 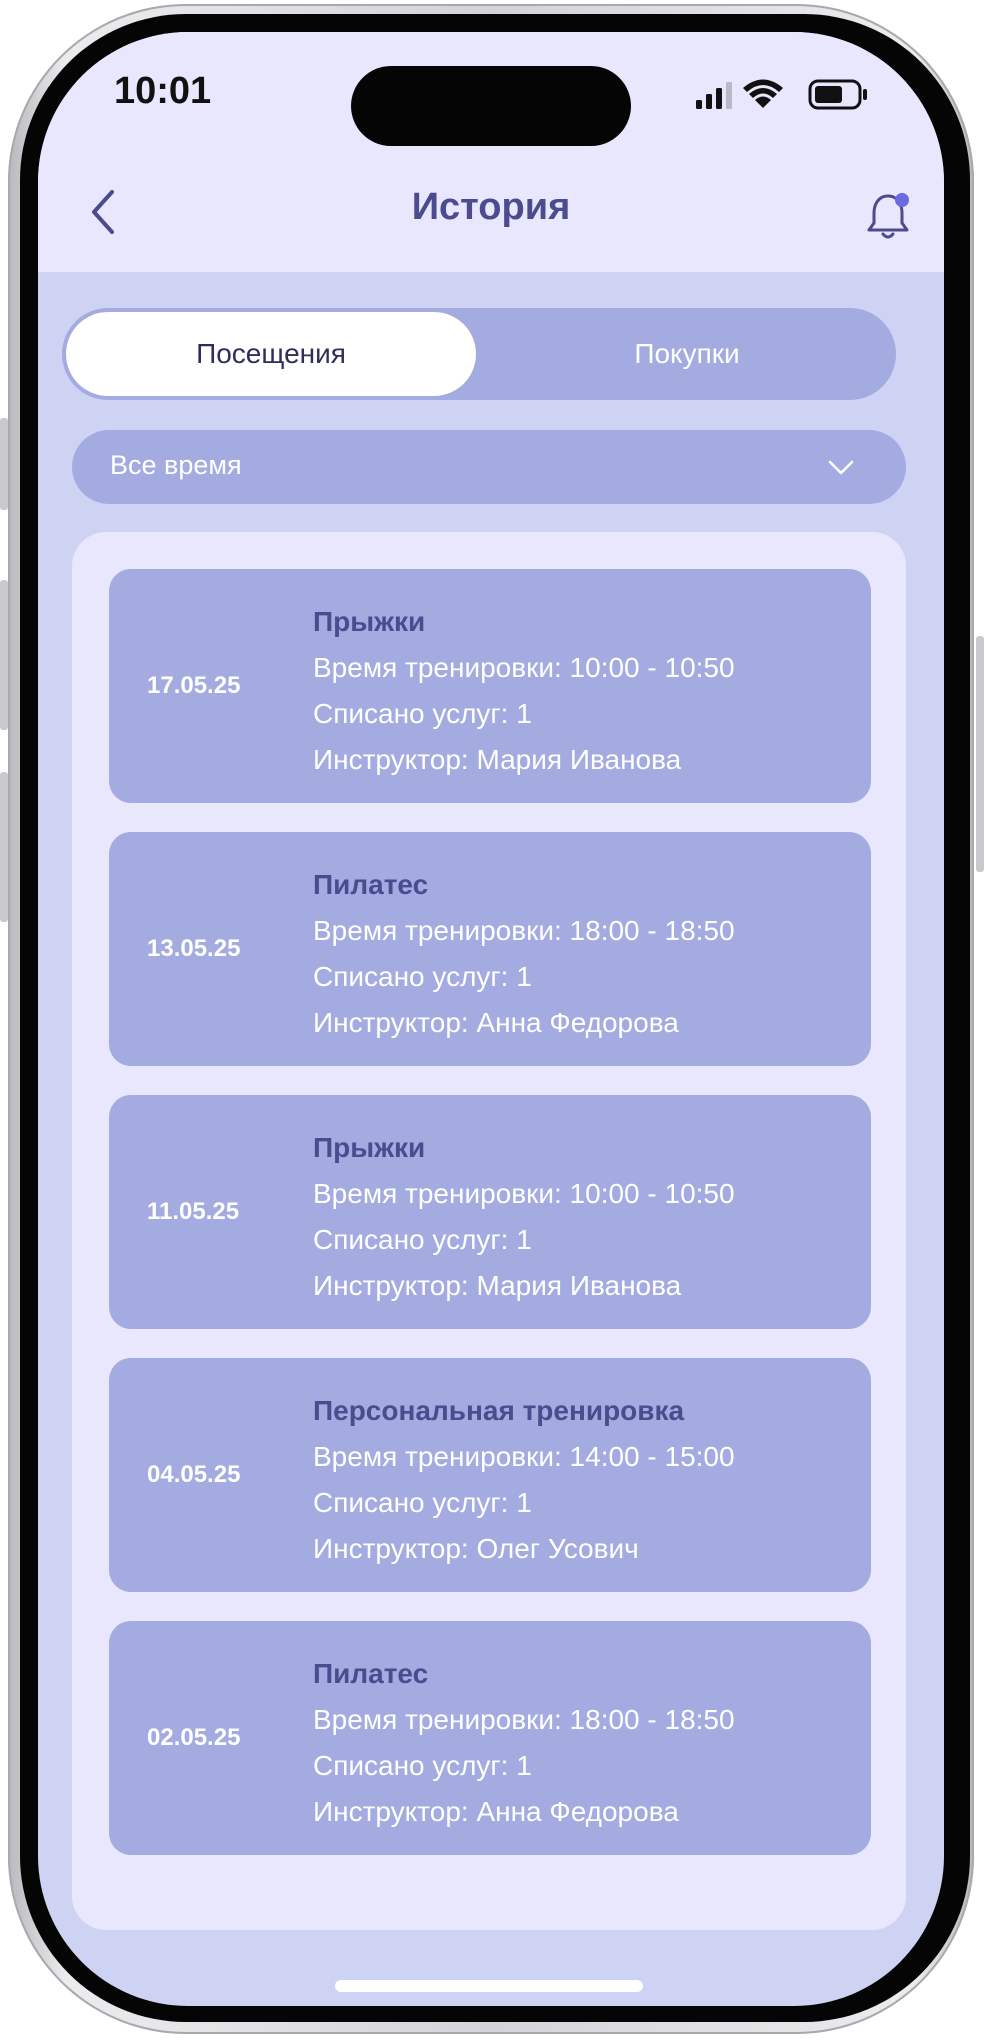 What do you see at coordinates (194, 685) in the screenshot?
I see `visit-date: 17.05.25` at bounding box center [194, 685].